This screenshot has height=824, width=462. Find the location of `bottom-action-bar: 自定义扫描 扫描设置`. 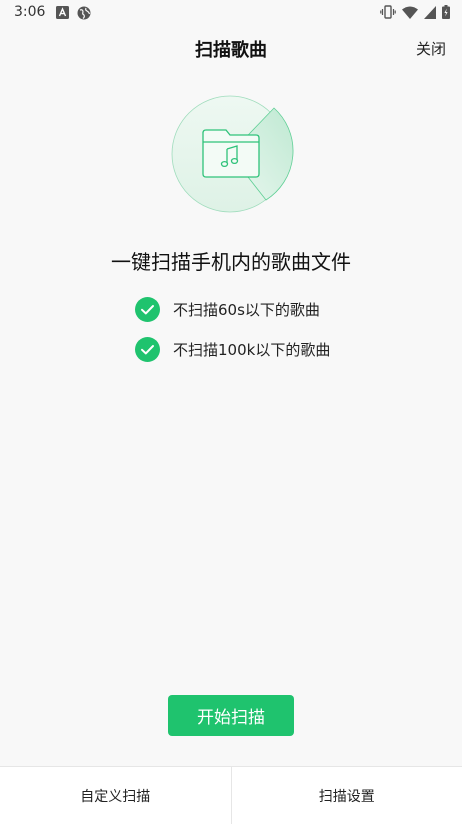

bottom-action-bar: 自定义扫描 扫描设置 is located at coordinates (231, 795).